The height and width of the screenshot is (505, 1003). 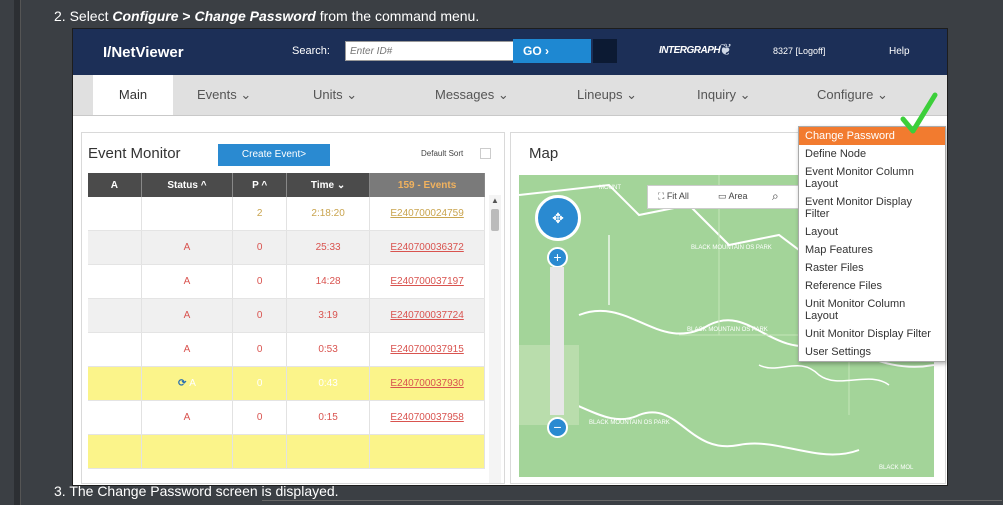 What do you see at coordinates (726, 50) in the screenshot?
I see `logo-mark-icon: ❦` at bounding box center [726, 50].